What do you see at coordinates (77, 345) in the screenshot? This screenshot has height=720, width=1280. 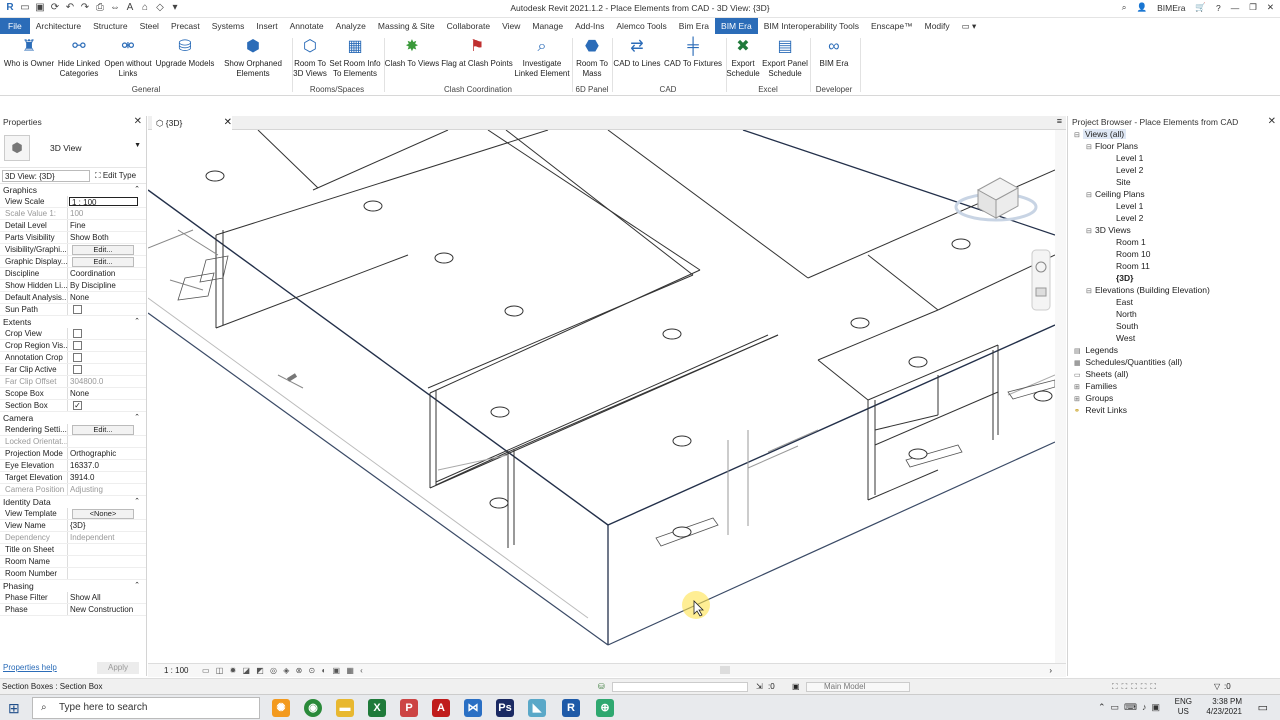 I see `crop-region-checkbox` at bounding box center [77, 345].